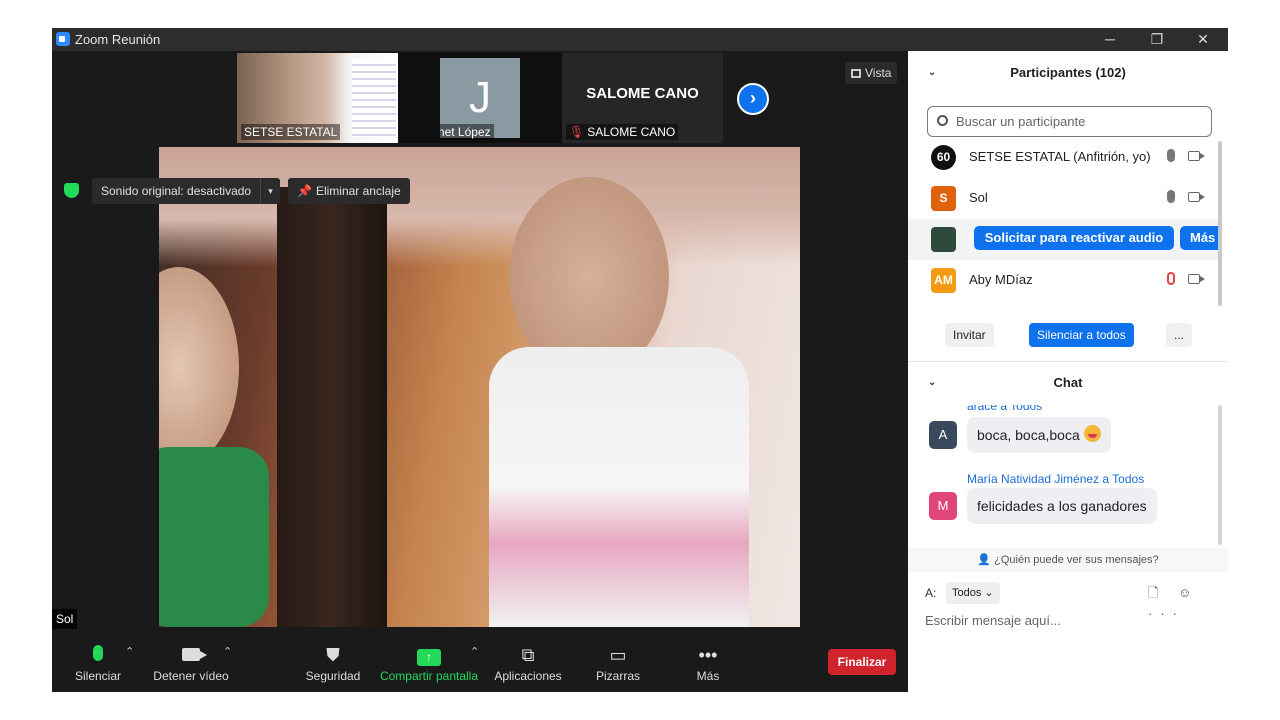  I want to click on end-meeting-button: Finalizar, so click(862, 662).